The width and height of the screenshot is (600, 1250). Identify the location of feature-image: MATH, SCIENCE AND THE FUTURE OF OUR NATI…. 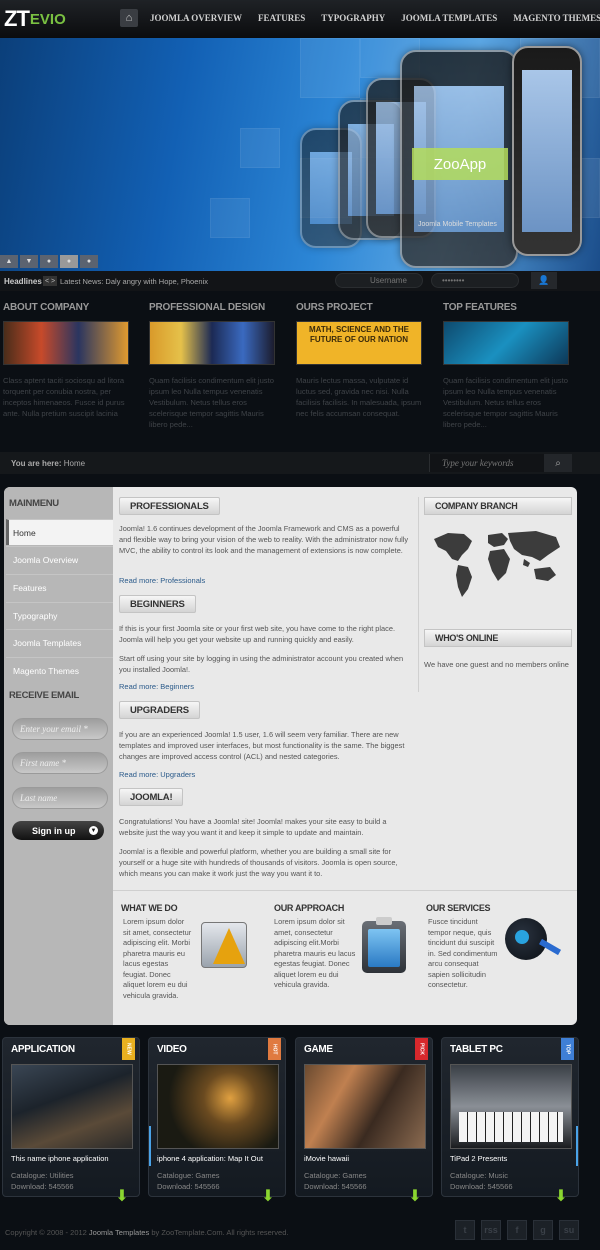
(359, 343).